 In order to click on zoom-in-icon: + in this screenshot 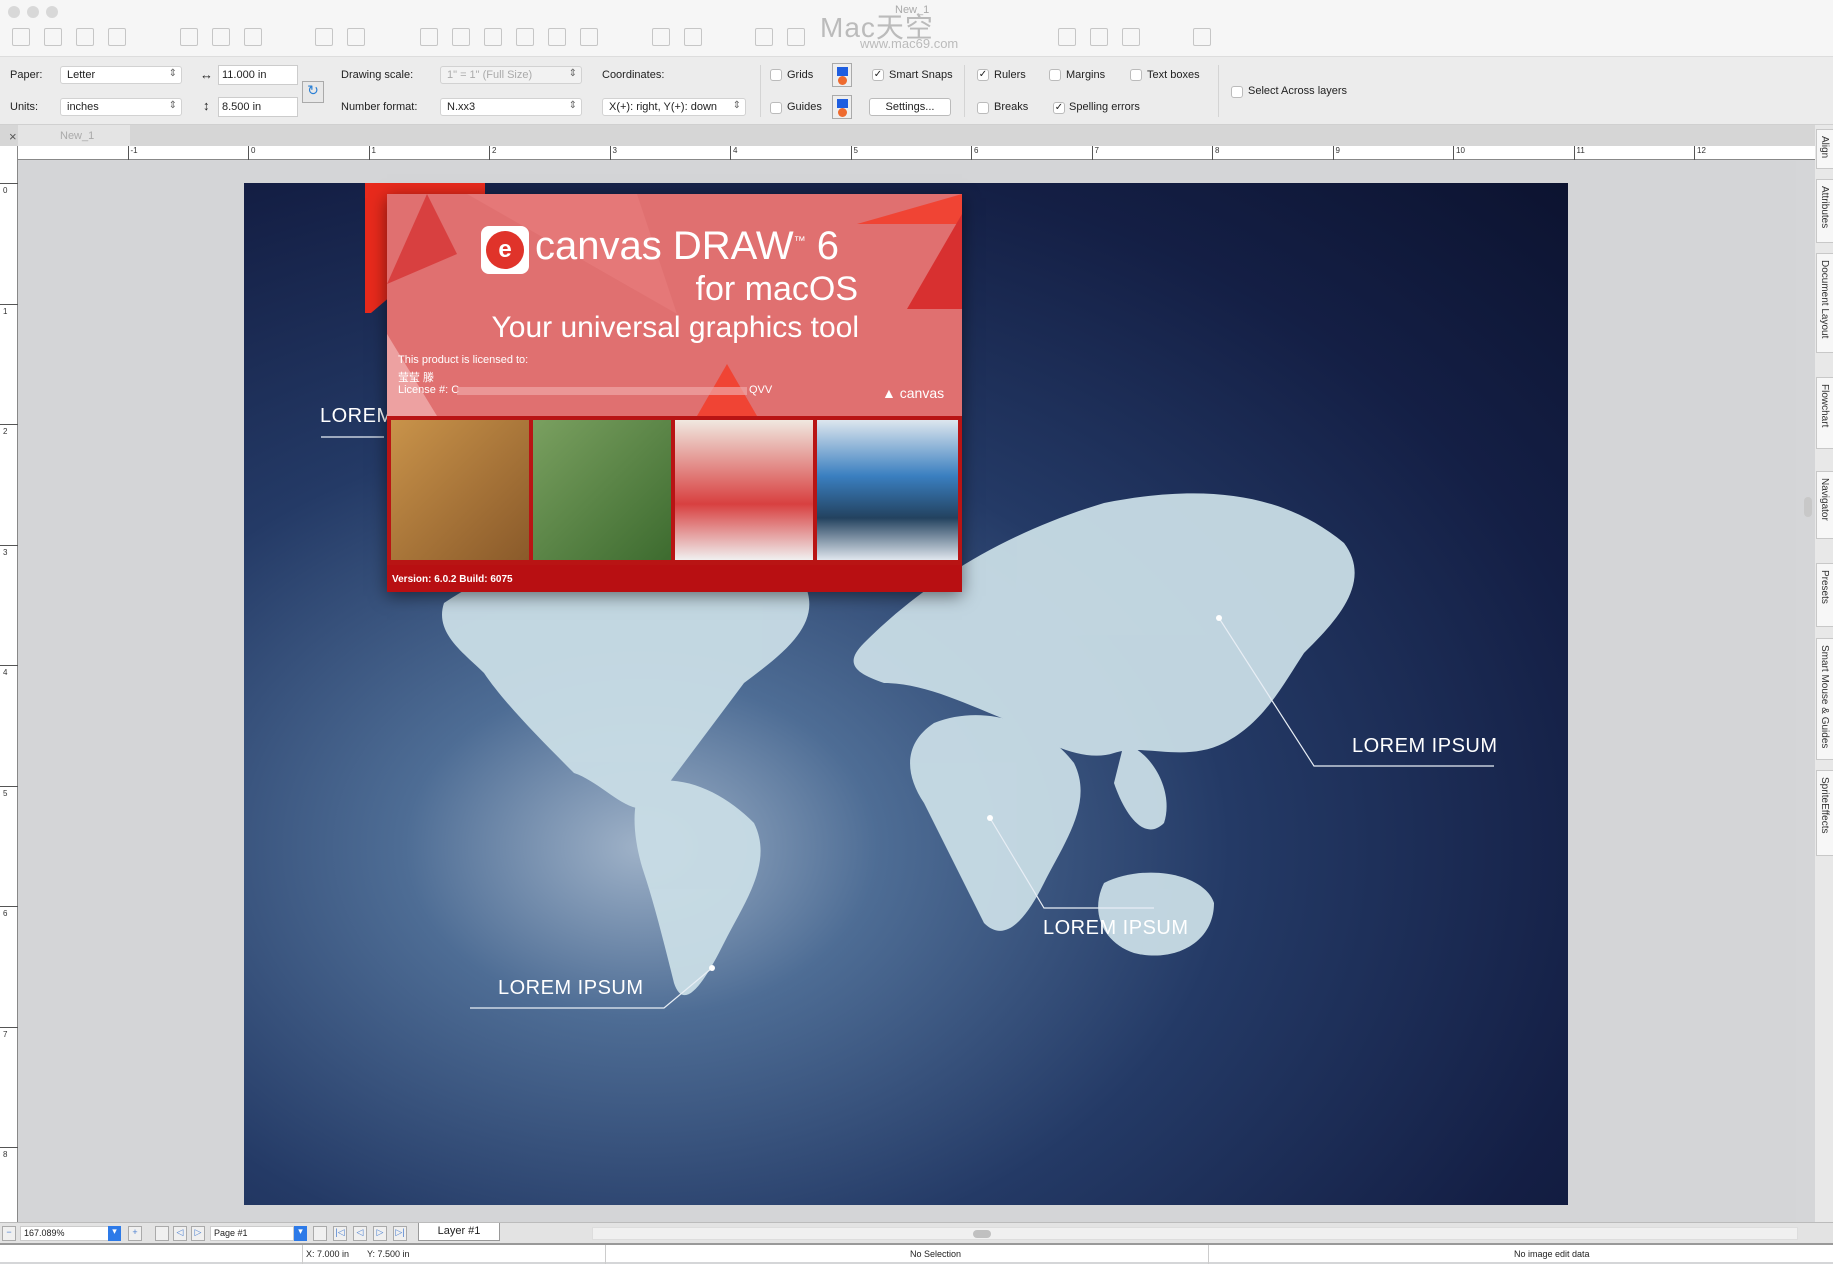, I will do `click(135, 1233)`.